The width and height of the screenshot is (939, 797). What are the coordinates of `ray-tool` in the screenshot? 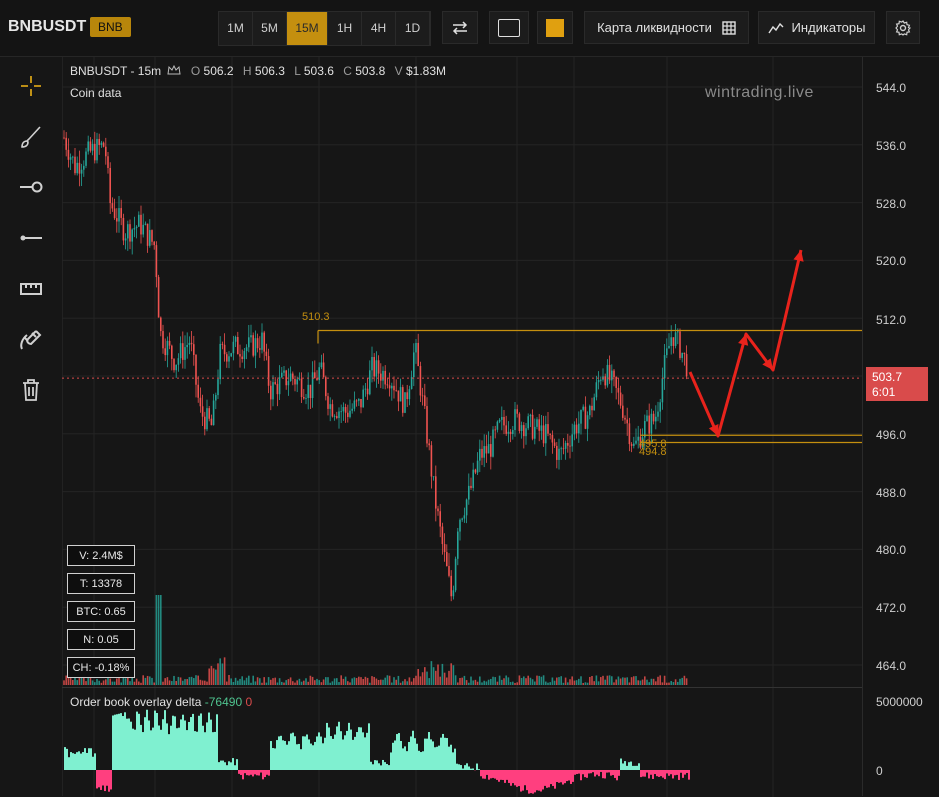 It's located at (31, 187).